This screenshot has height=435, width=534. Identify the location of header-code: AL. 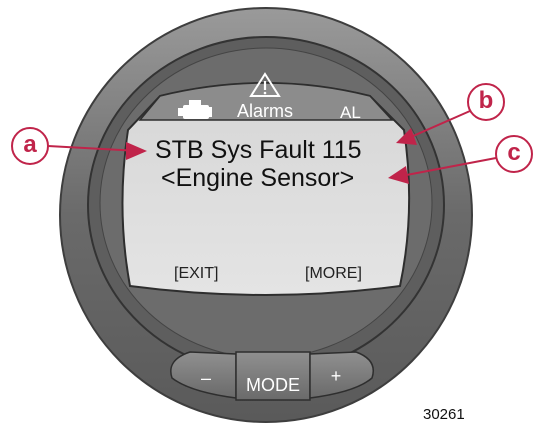
(350, 112).